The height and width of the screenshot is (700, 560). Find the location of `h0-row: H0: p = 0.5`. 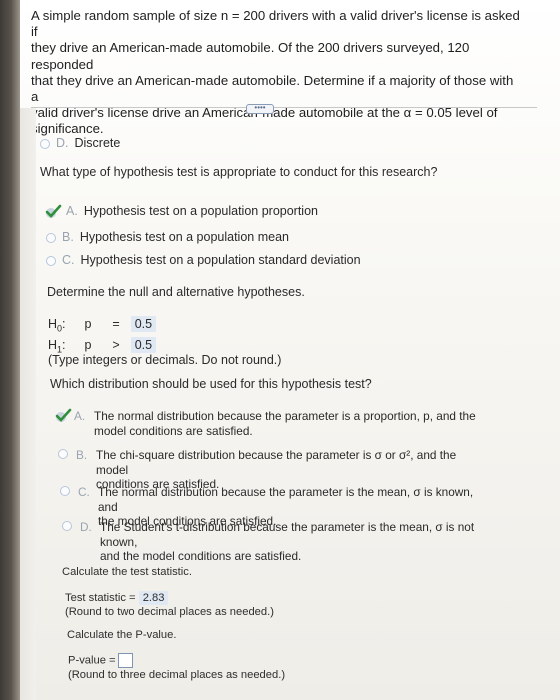

h0-row: H0: p = 0.5 is located at coordinates (102, 325).